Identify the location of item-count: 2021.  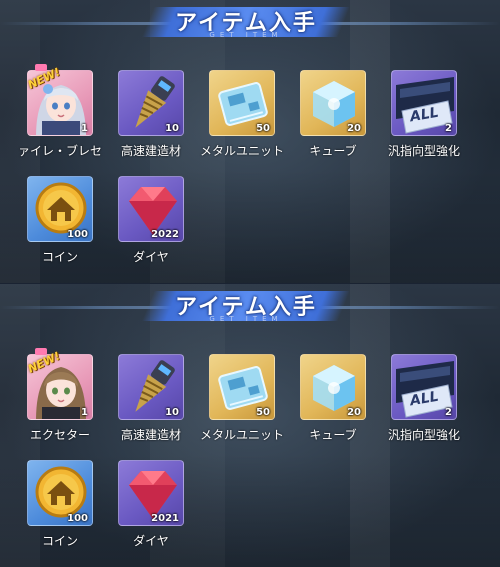
(165, 518).